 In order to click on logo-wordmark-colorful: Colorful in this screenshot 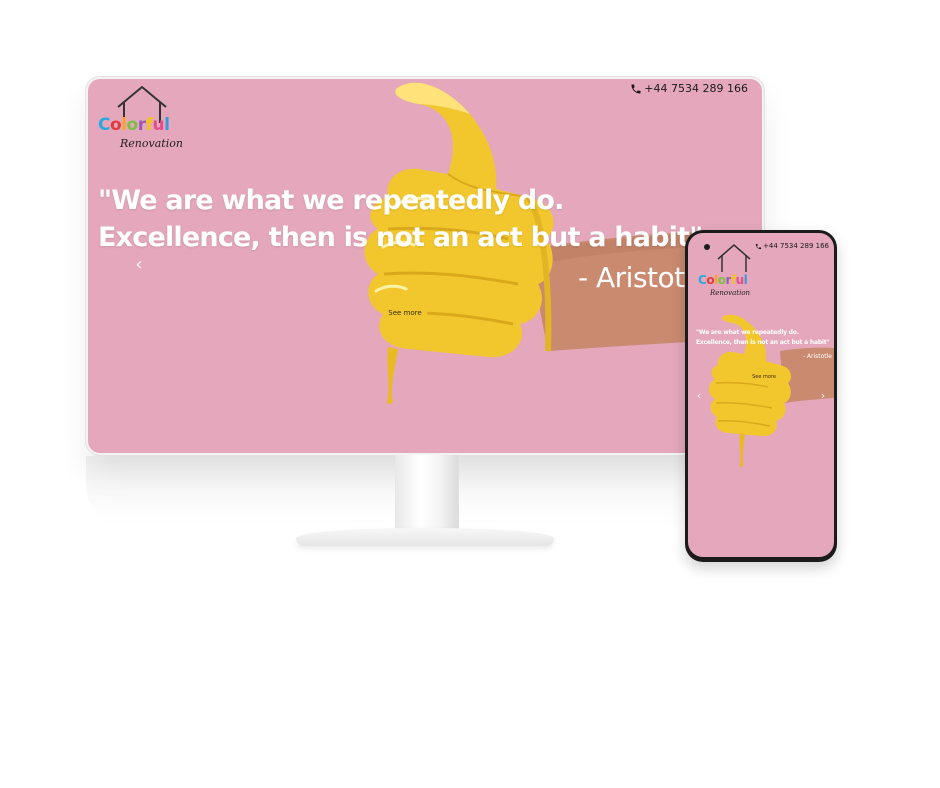, I will do `click(134, 125)`.